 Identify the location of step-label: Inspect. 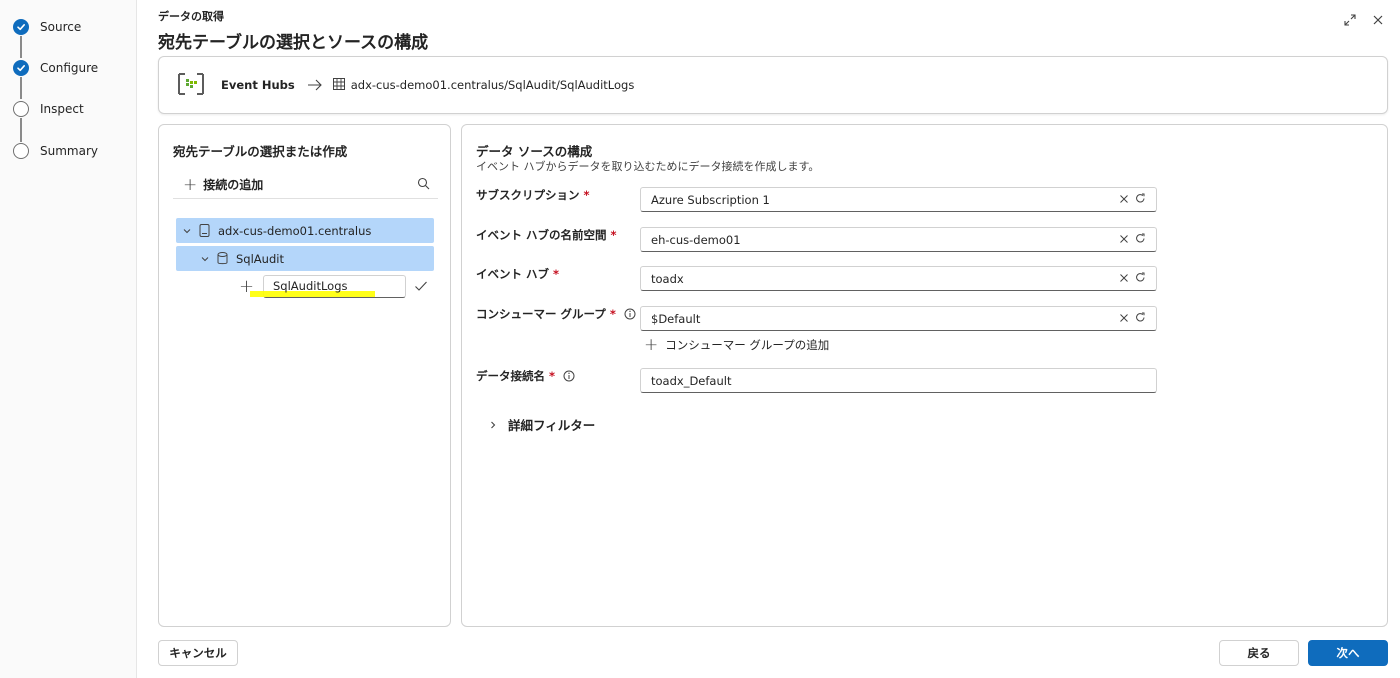
(62, 109).